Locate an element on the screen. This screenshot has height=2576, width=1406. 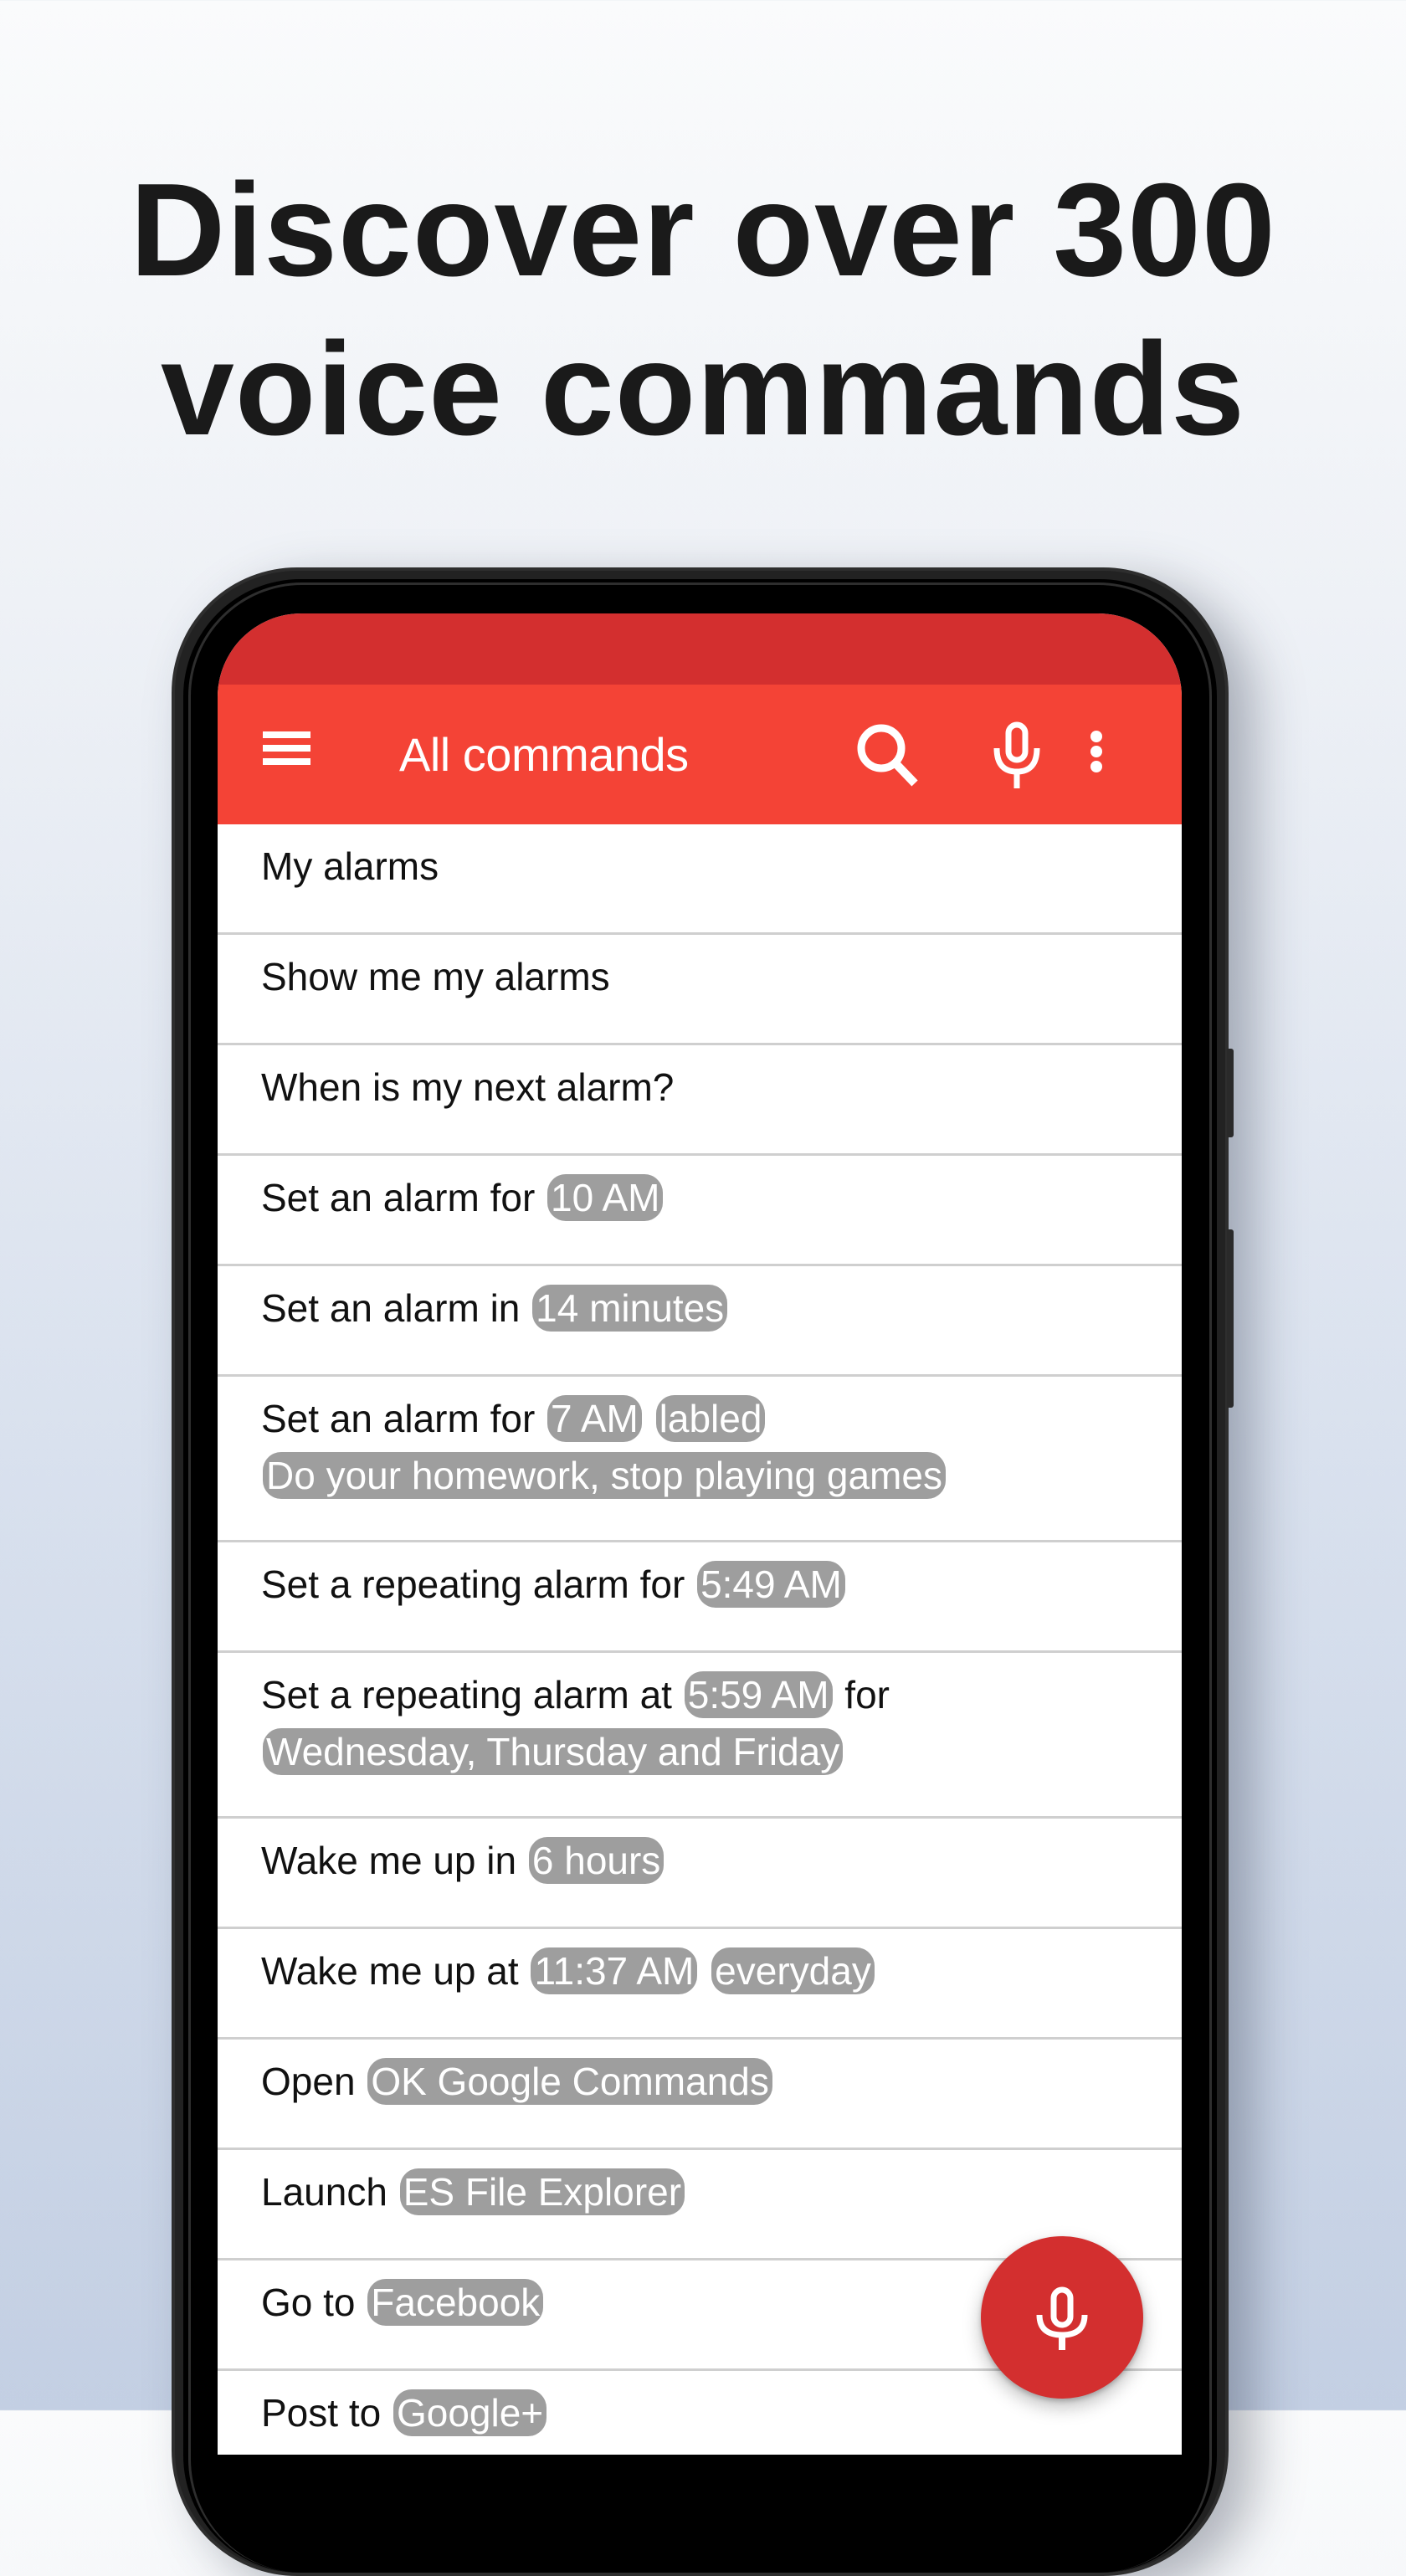
command-text: Open is located at coordinates (314, 2081).